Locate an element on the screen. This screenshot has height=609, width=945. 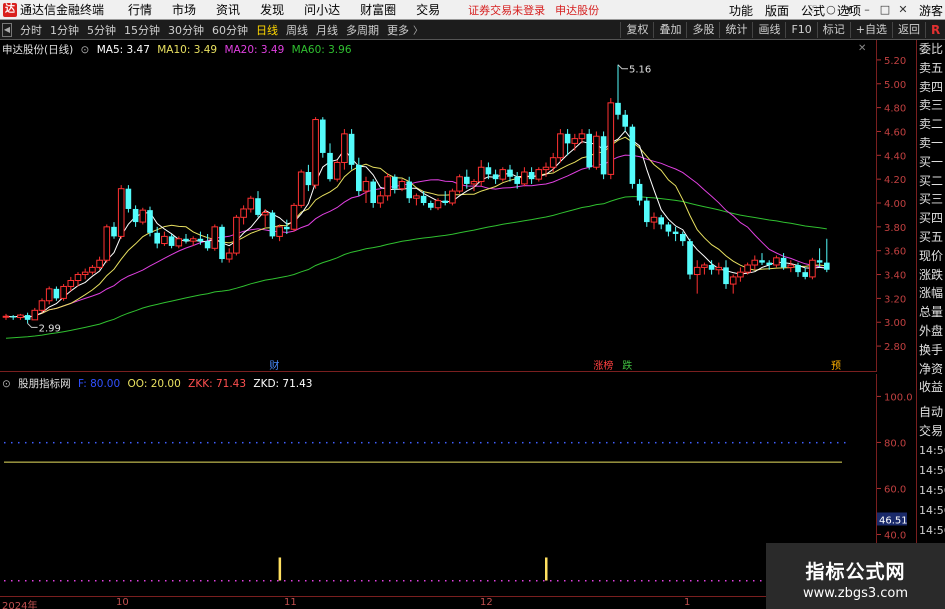
close-pane-icon: ✕ is located at coordinates (862, 48).